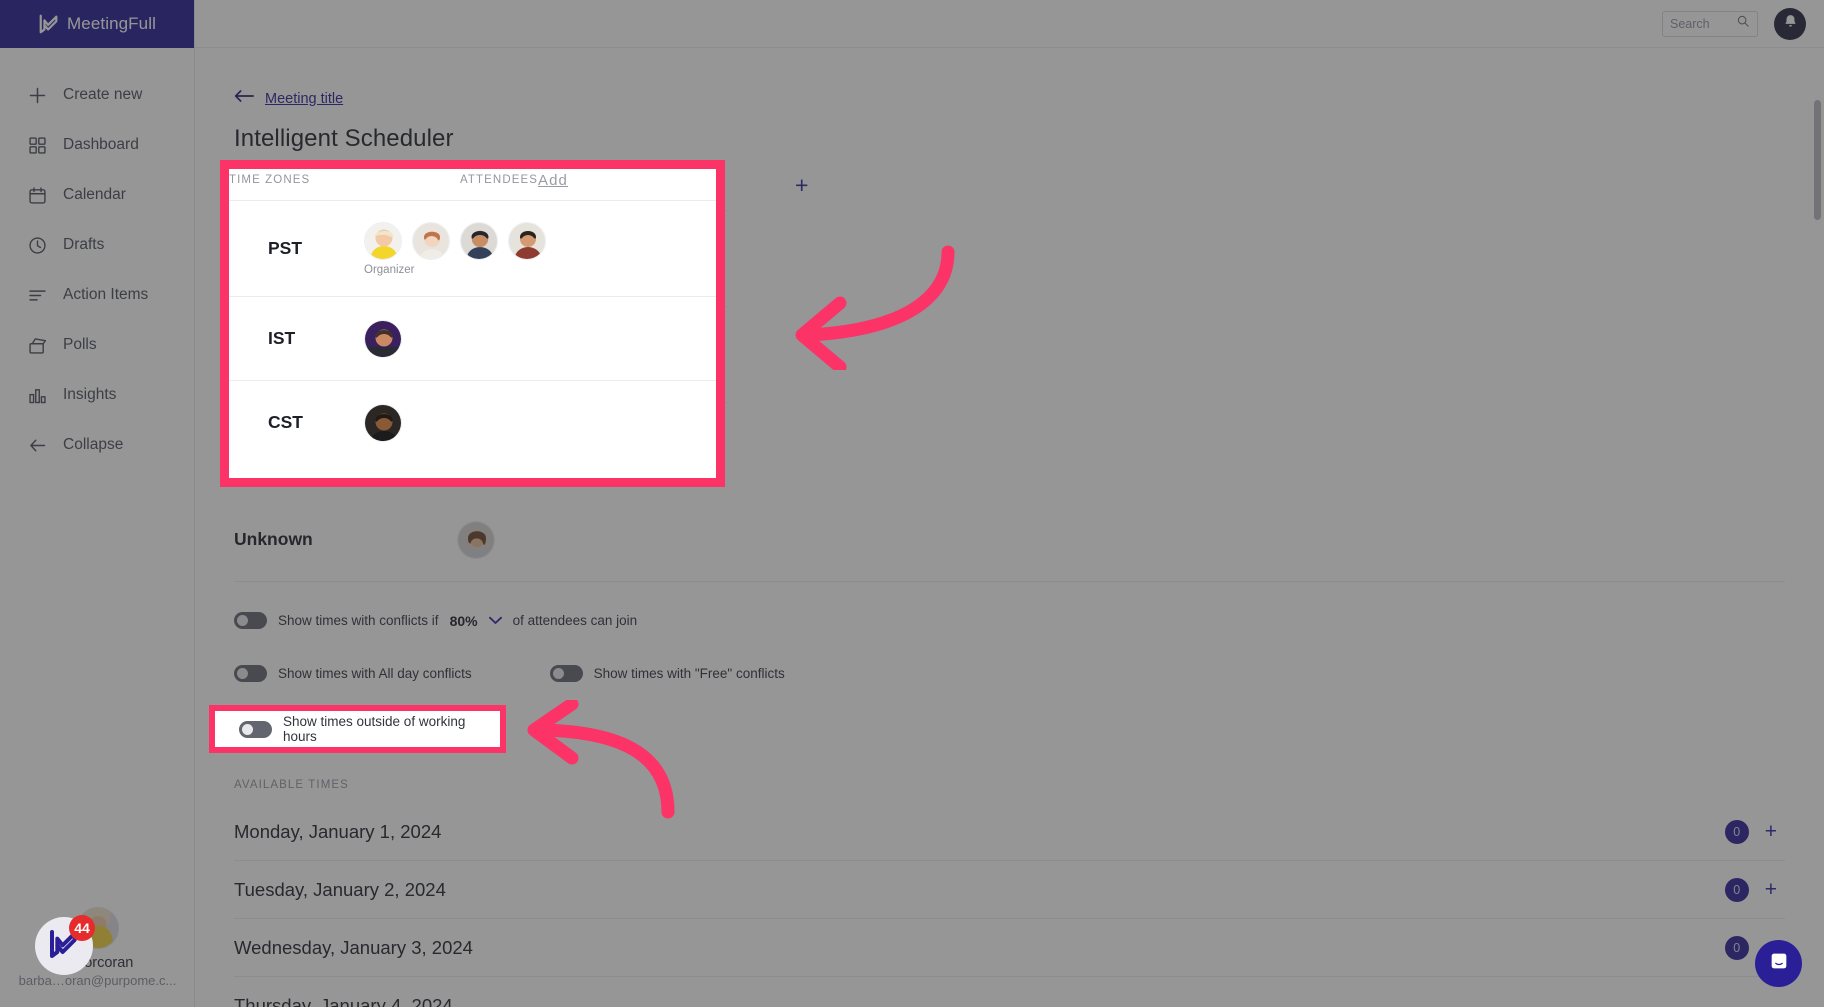 Image resolution: width=1824 pixels, height=1007 pixels. What do you see at coordinates (575, 620) in the screenshot?
I see `conflicts-suffix-label: of attendees can join` at bounding box center [575, 620].